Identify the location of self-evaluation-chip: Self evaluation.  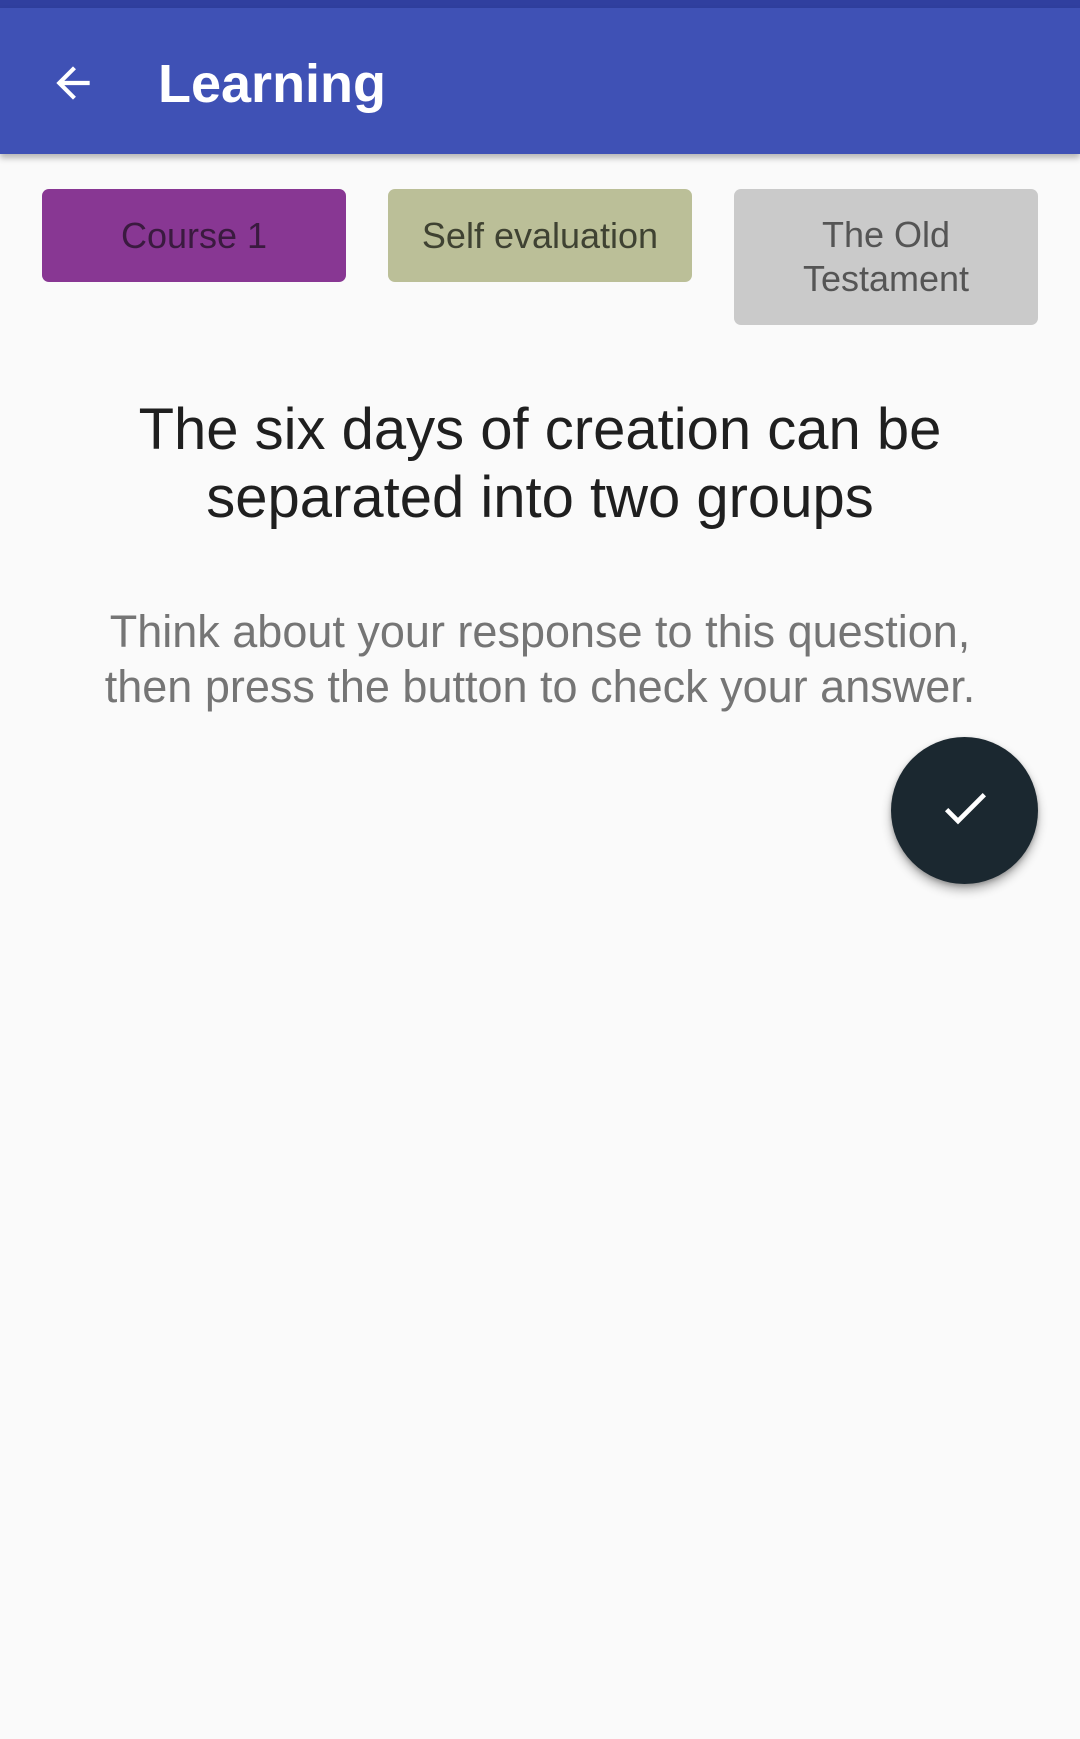
(540, 235).